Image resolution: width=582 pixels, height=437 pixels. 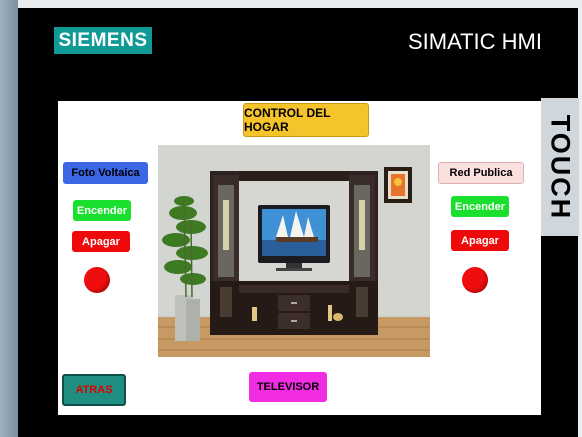 I want to click on photovoltaic-on-button: Encender, so click(x=102, y=210).